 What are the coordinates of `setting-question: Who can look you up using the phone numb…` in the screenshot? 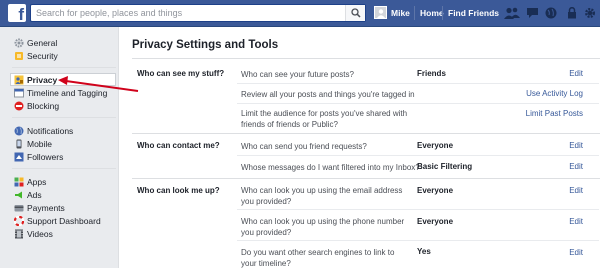 It's located at (323, 227).